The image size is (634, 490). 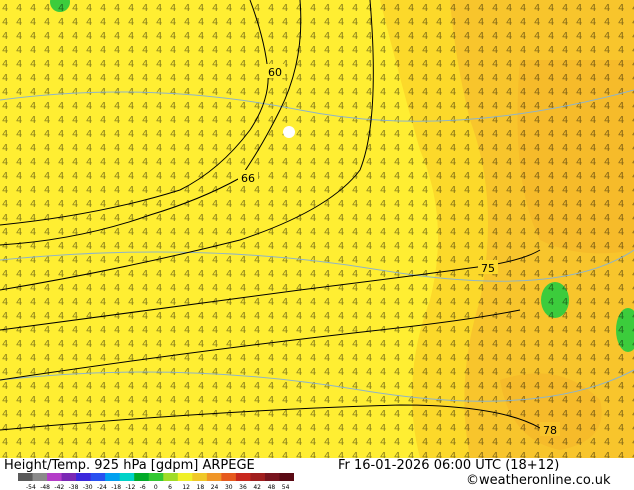 What do you see at coordinates (59, 487) in the screenshot?
I see `color-scale-tick-label: -42` at bounding box center [59, 487].